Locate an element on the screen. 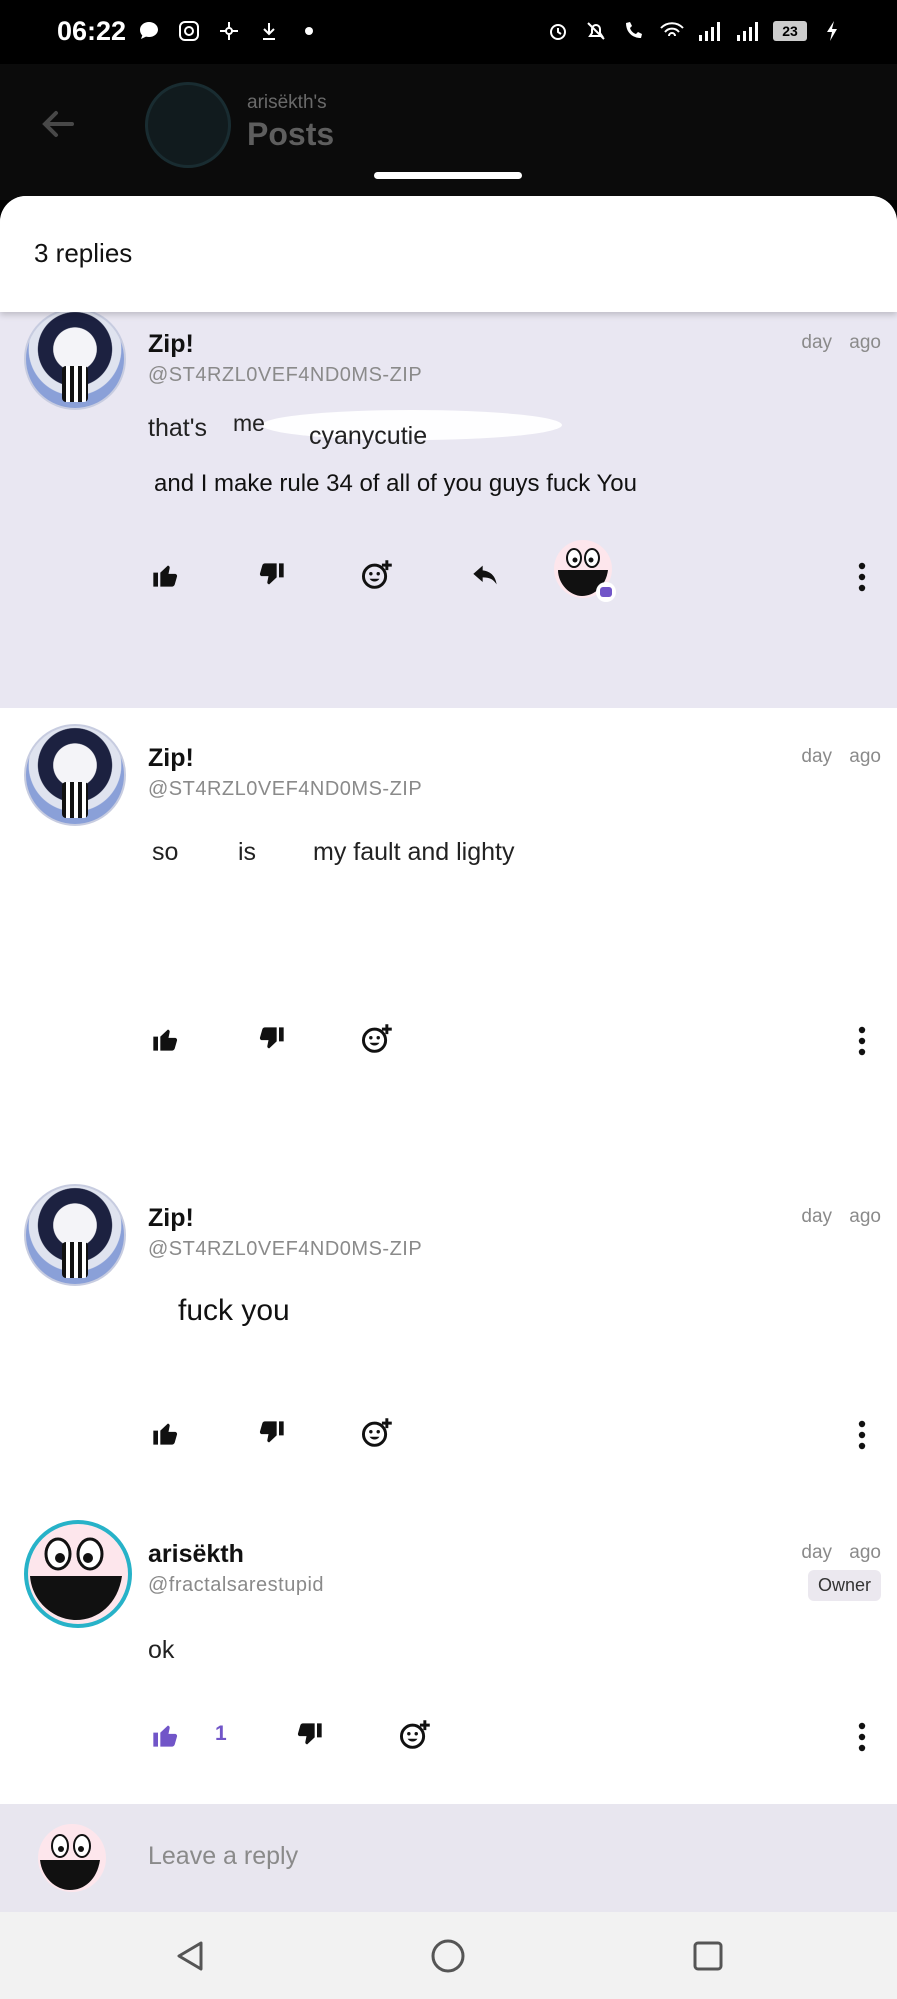 Image resolution: width=897 pixels, height=1999 pixels. signal-icon is located at coordinates (710, 31).